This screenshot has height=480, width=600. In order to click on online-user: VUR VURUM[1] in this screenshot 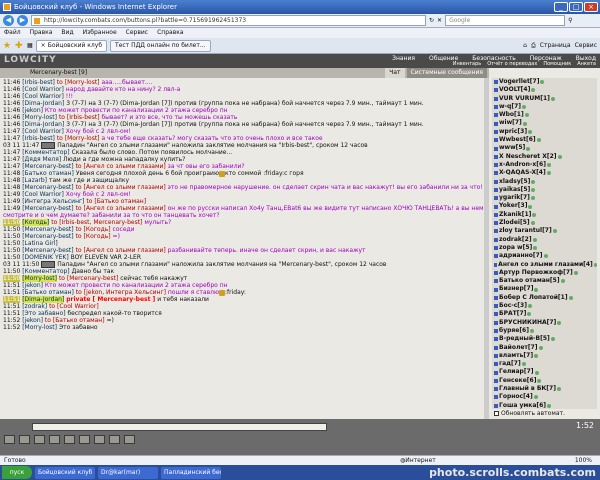, I will do `click(544, 99)`.